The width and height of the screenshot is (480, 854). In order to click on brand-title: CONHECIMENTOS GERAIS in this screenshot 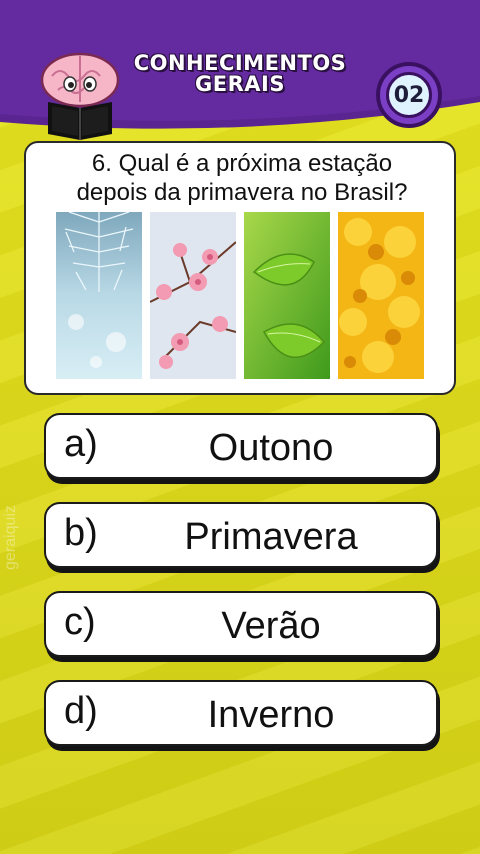, I will do `click(240, 74)`.